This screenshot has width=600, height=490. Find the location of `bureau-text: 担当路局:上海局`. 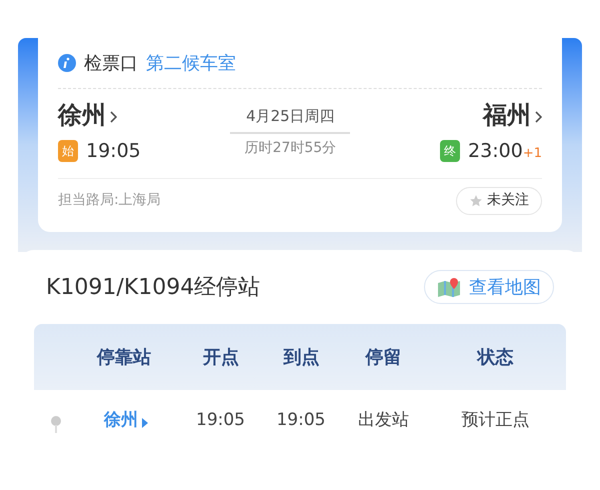

bureau-text: 担当路局:上海局 is located at coordinates (109, 200).